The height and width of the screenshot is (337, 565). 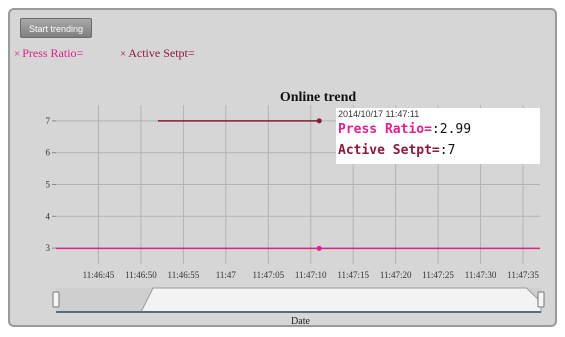 I want to click on tooltip-value: :2.99, so click(x=451, y=129).